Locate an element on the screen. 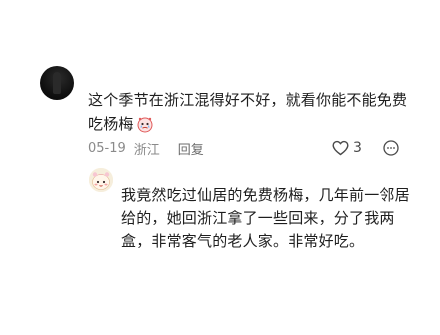 The image size is (440, 335). cartoon-character-avatar-icon is located at coordinates (101, 180).